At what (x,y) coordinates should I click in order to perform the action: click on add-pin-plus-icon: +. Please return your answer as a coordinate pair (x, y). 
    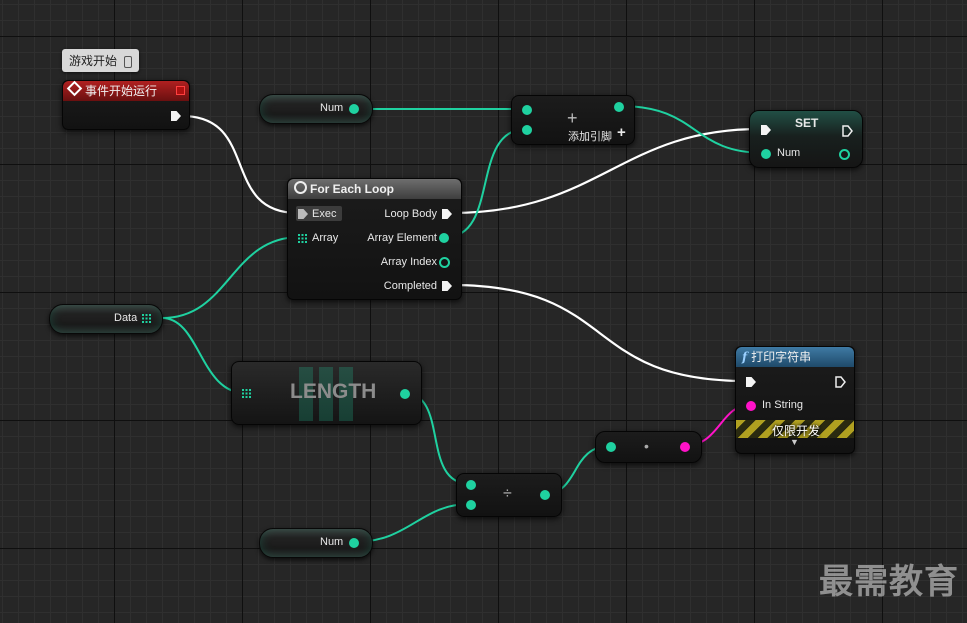
    Looking at the image, I should click on (621, 132).